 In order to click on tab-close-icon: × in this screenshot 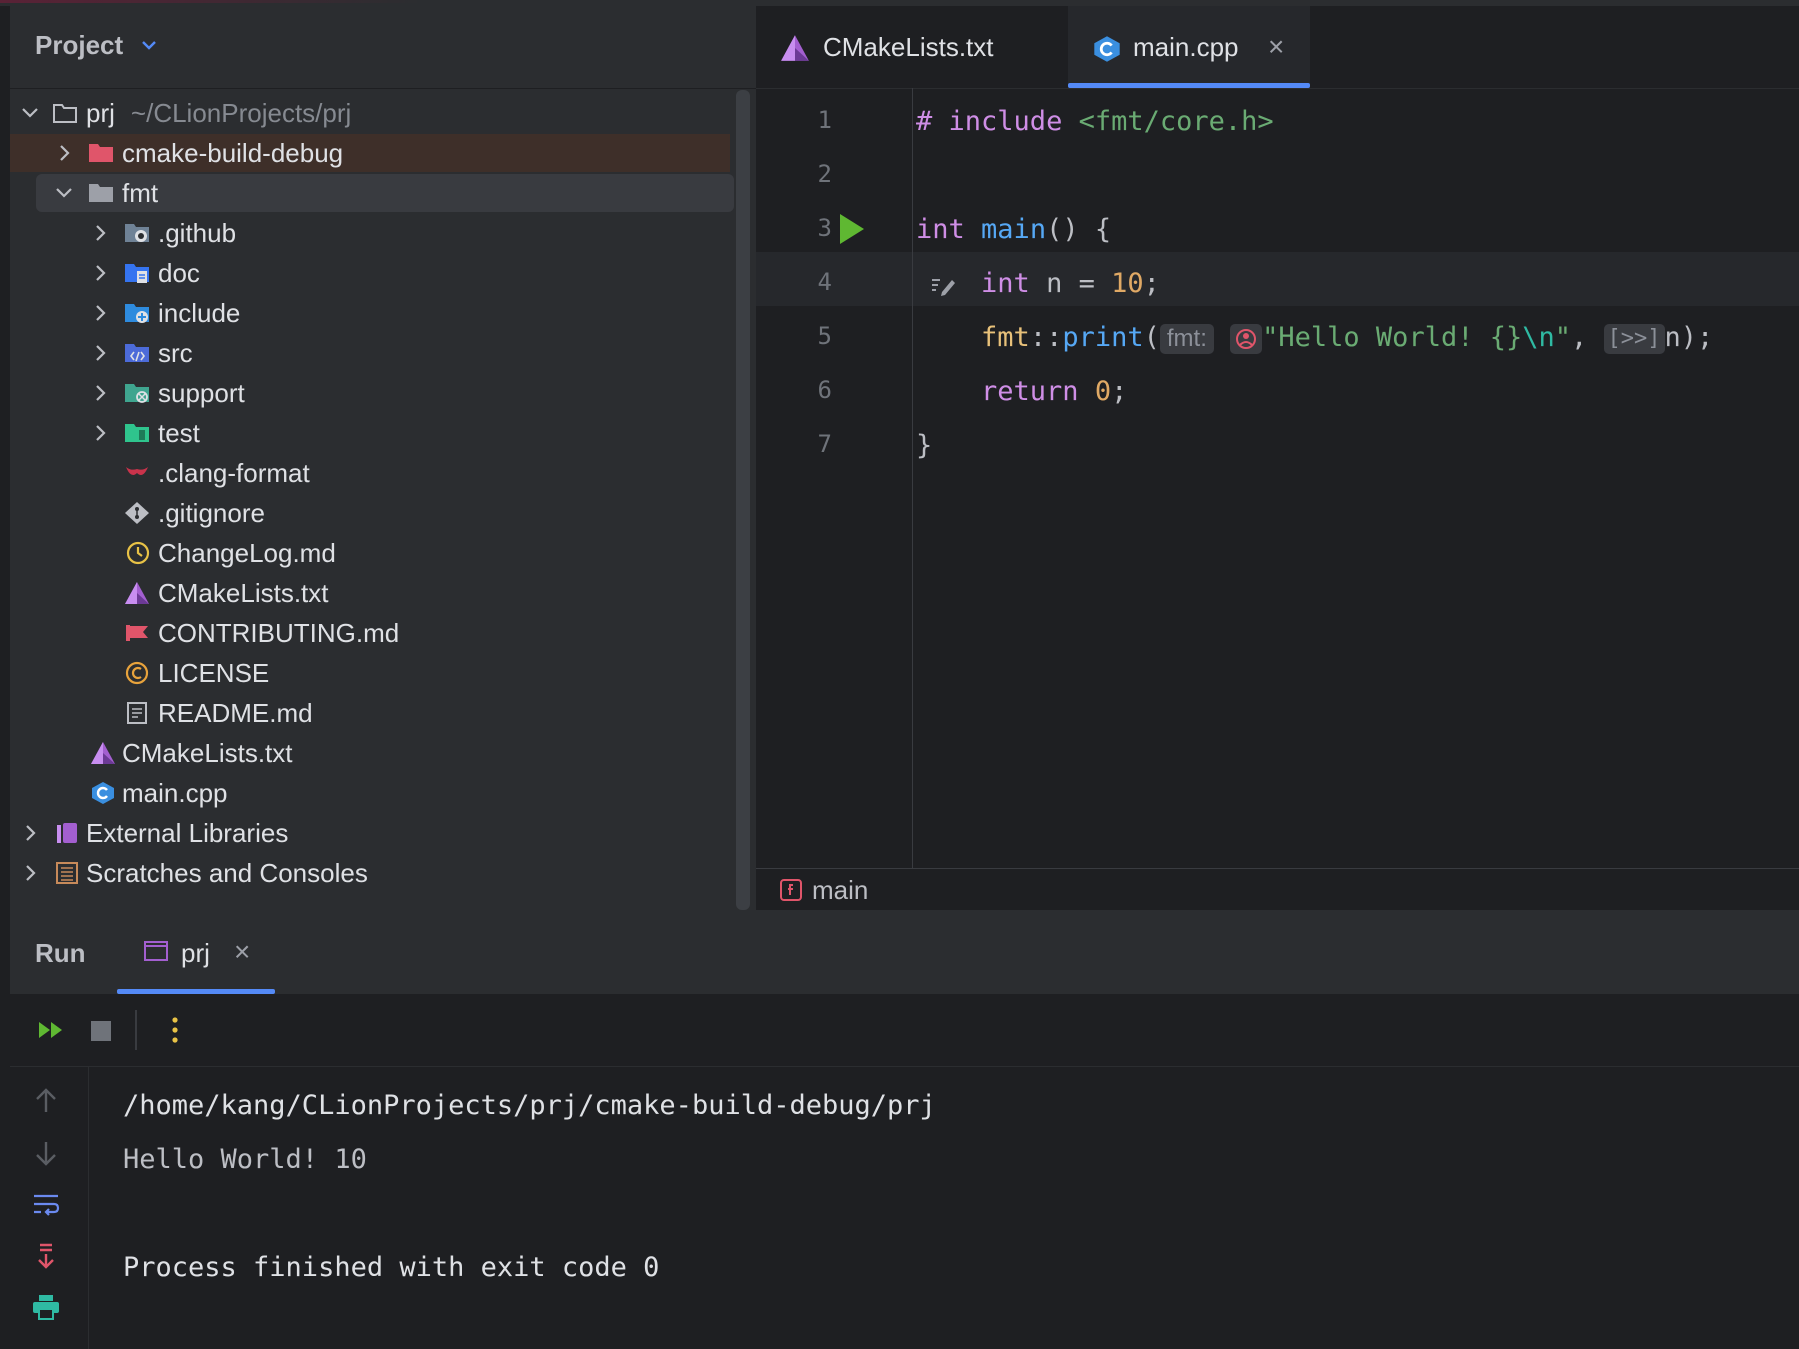, I will do `click(1276, 47)`.